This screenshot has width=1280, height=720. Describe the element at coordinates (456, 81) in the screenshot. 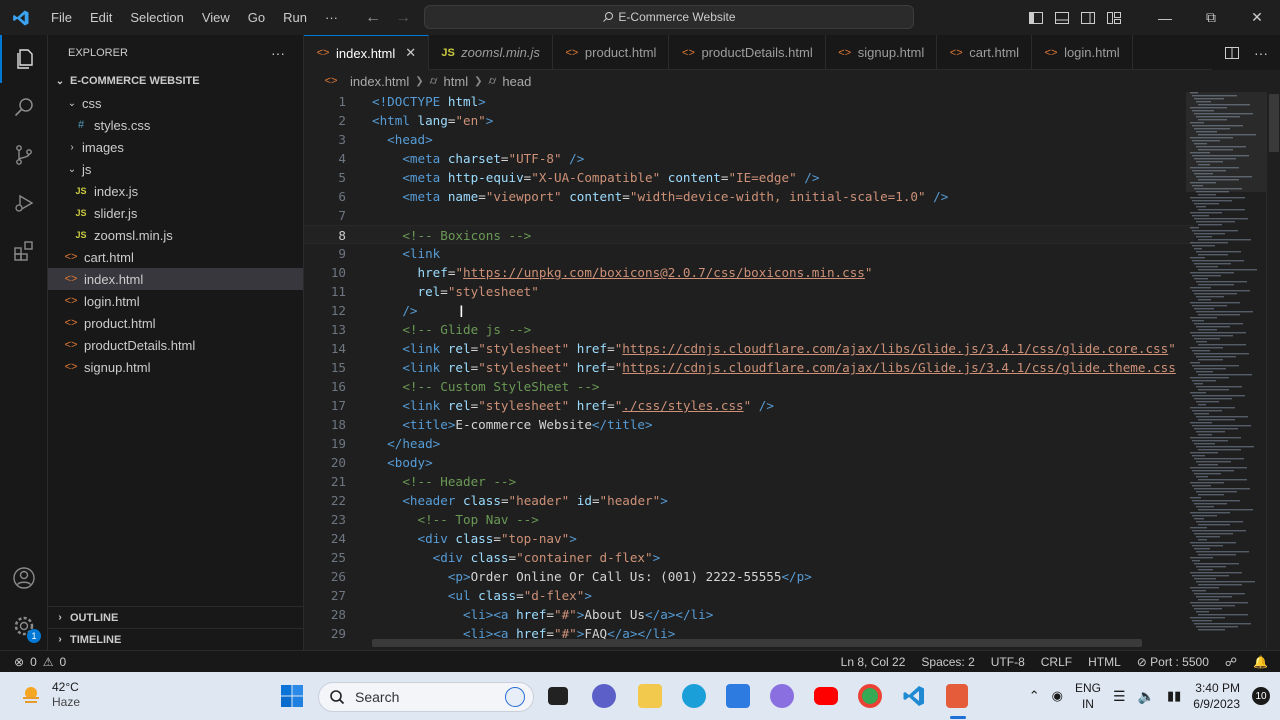

I see `breadcrumb-html: html` at that location.